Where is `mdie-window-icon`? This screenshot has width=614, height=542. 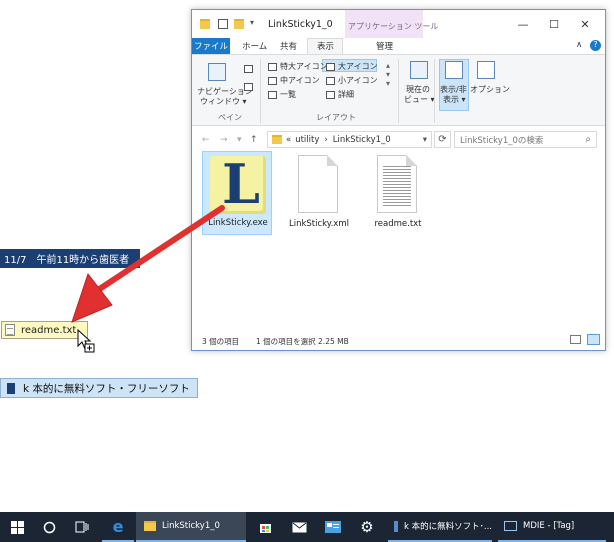
mdie-window-icon is located at coordinates (510, 526).